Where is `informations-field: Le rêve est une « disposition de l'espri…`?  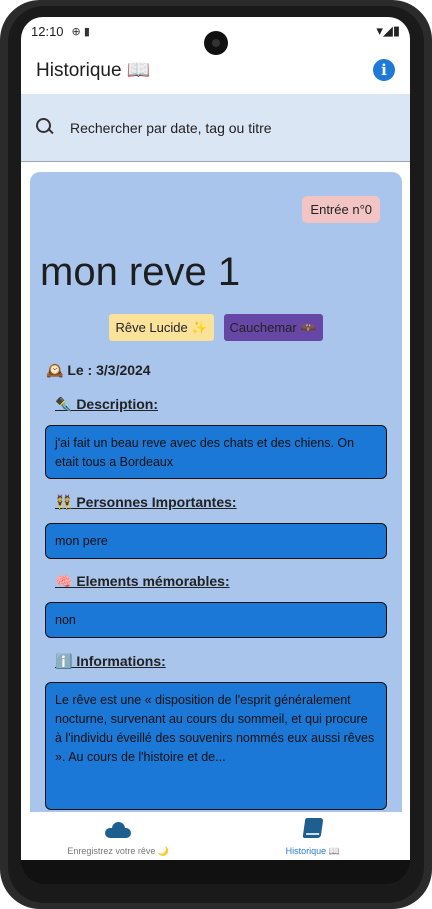
informations-field: Le rêve est une « disposition de l'espri… is located at coordinates (216, 746).